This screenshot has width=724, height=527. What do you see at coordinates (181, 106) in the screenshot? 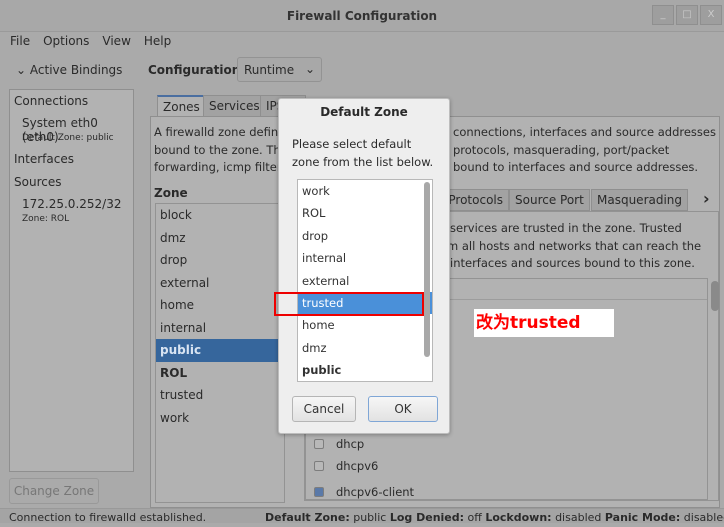
I see `tab-zones: Zones` at bounding box center [181, 106].